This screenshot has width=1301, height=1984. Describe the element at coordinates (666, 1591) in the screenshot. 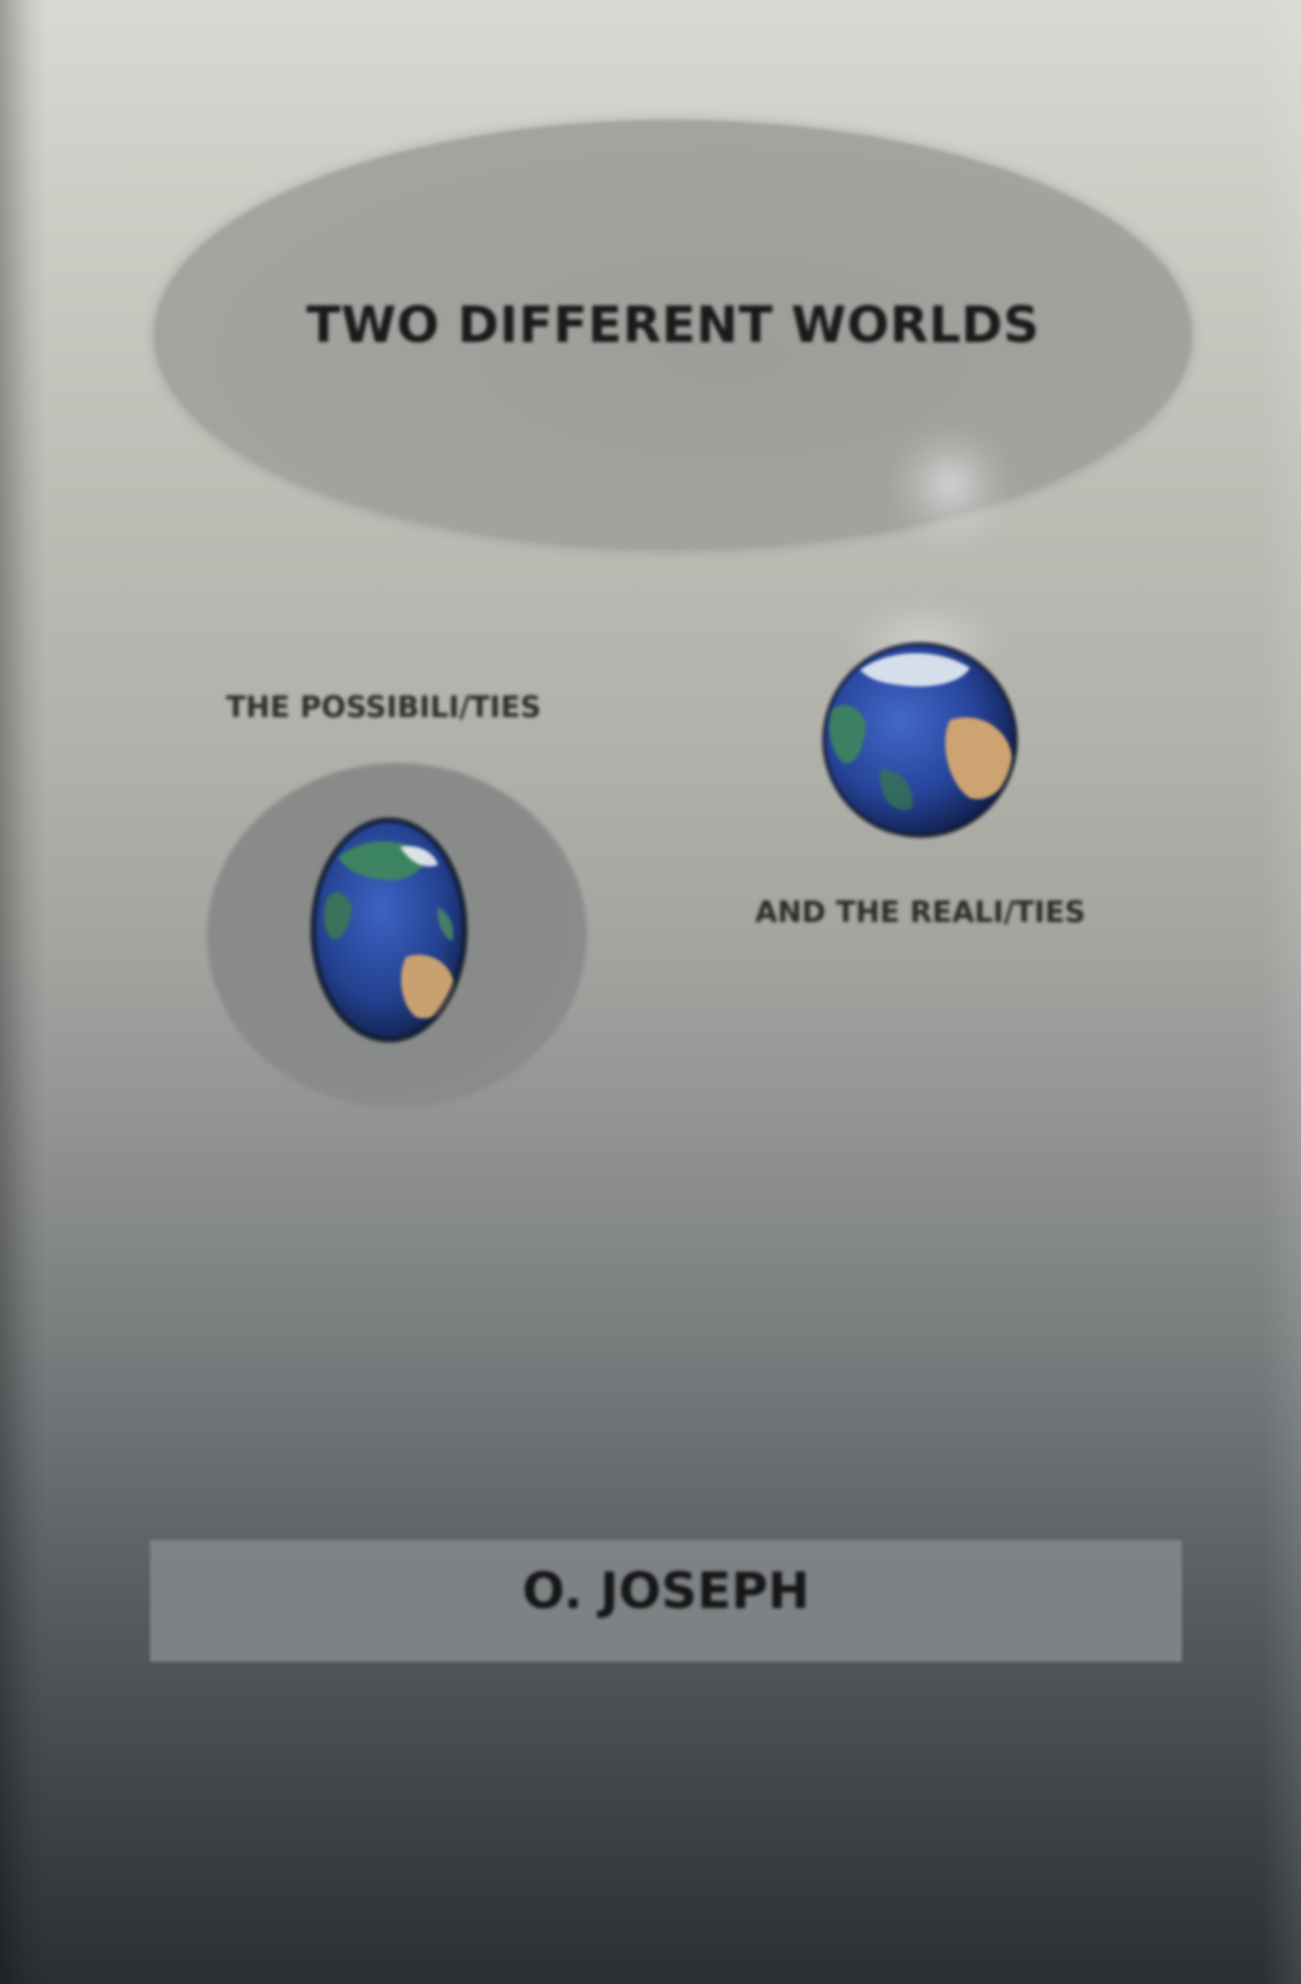

I see `author-name: O. JOSEPH` at that location.